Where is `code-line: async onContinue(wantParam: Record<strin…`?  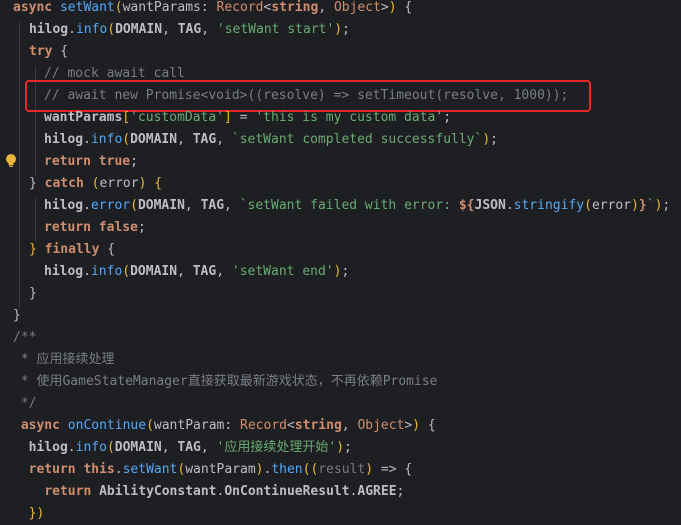
code-line: async onContinue(wantParam: Record<strin… is located at coordinates (340, 426).